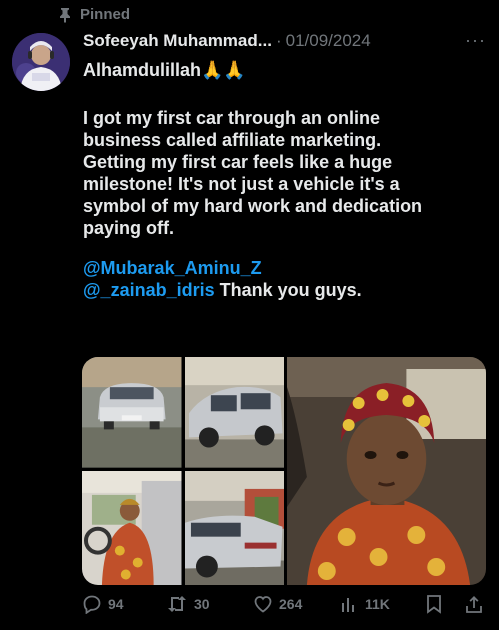  Describe the element at coordinates (103, 604) in the screenshot. I see `reply-button: 94` at that location.